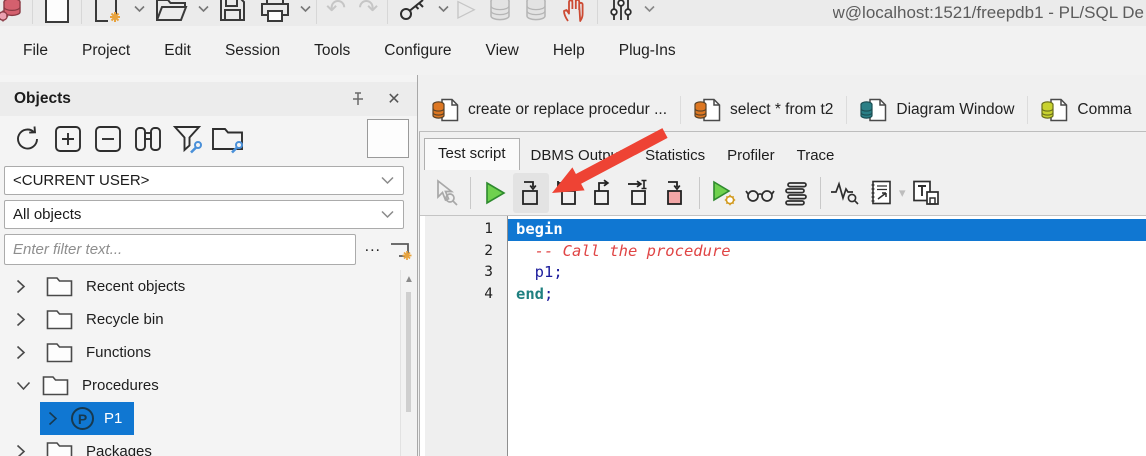 This screenshot has height=456, width=1146. I want to click on break-hand-icon, so click(574, 13).